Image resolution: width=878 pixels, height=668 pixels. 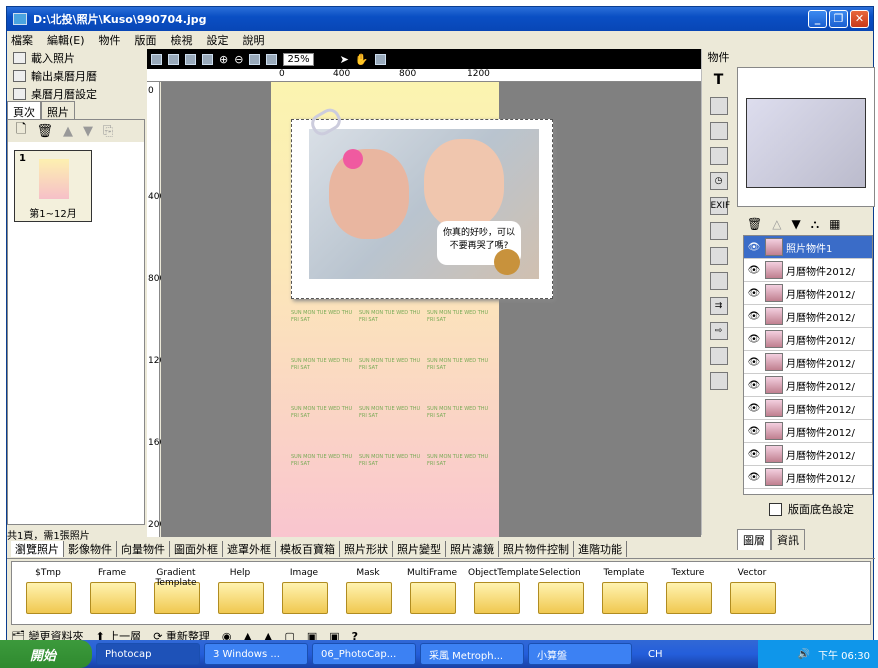 What do you see at coordinates (776, 224) in the screenshot?
I see `move-up-icon: △` at bounding box center [776, 224].